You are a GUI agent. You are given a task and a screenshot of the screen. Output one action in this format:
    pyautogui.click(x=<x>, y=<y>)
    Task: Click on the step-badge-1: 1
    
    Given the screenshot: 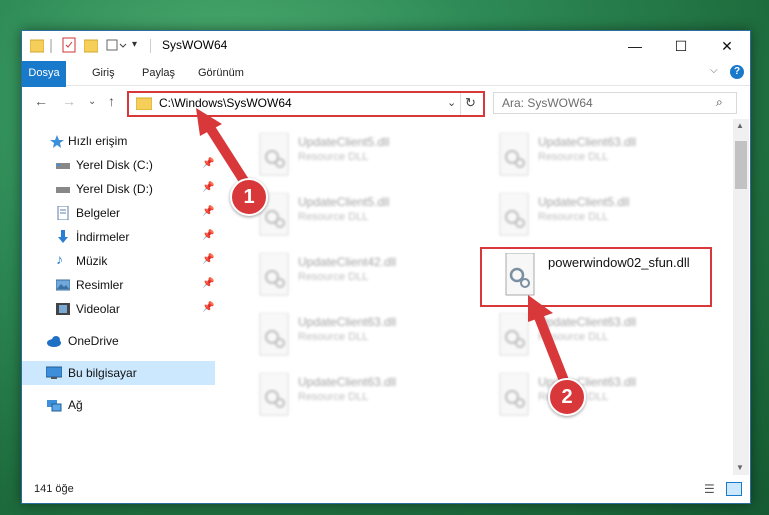 What is the action you would take?
    pyautogui.click(x=249, y=197)
    